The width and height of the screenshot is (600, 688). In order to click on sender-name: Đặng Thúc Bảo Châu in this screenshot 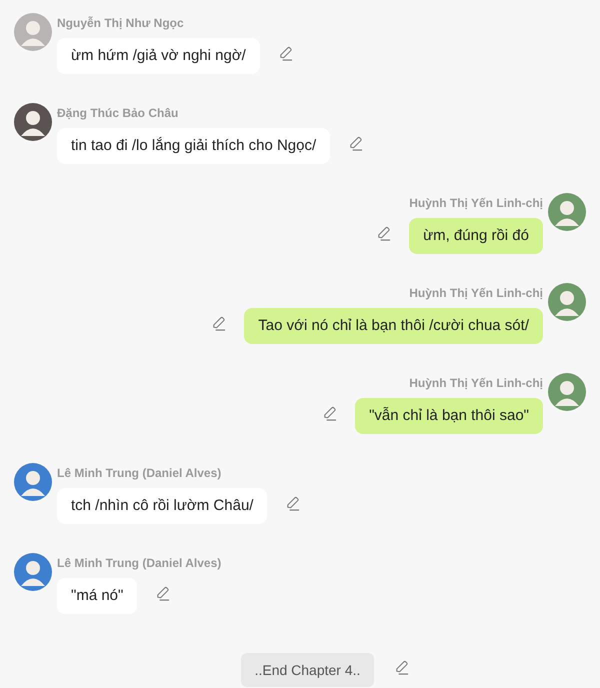, I will do `click(117, 113)`.